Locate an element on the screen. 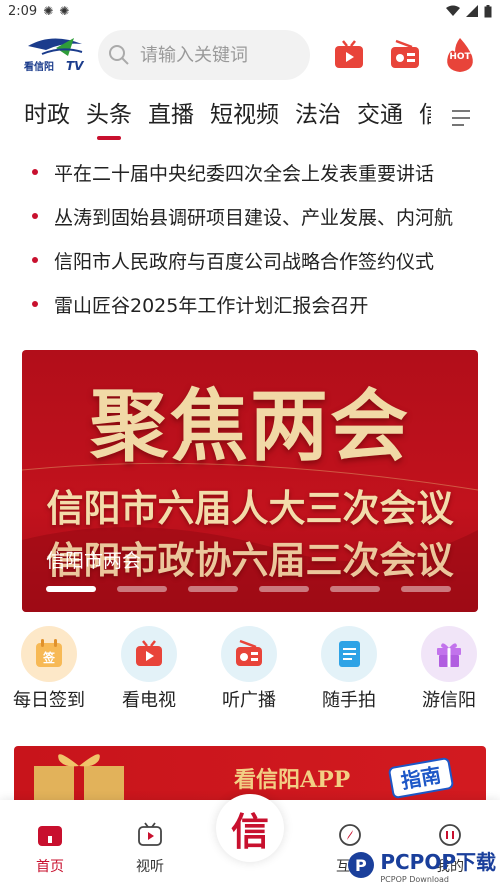  tab-toutiao: 头条 is located at coordinates (109, 115).